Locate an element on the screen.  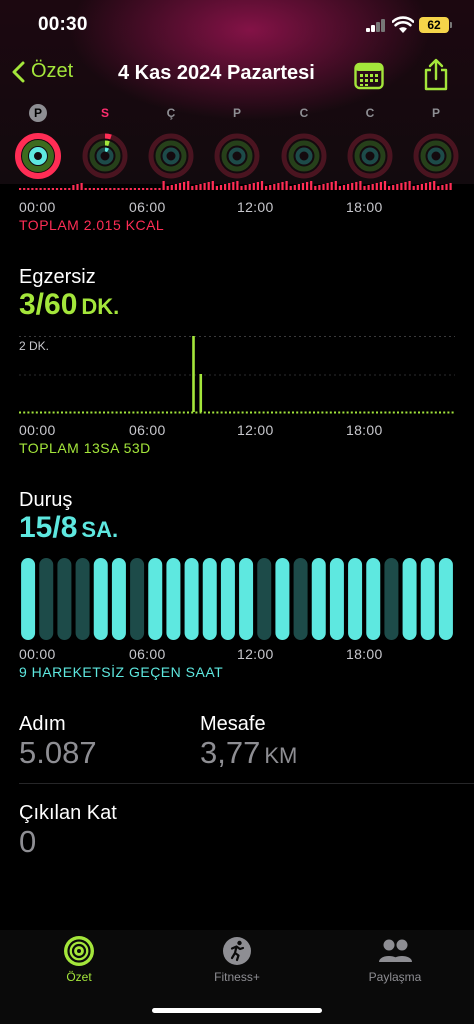
exercise-title: Egzersiz is located at coordinates (57, 277).